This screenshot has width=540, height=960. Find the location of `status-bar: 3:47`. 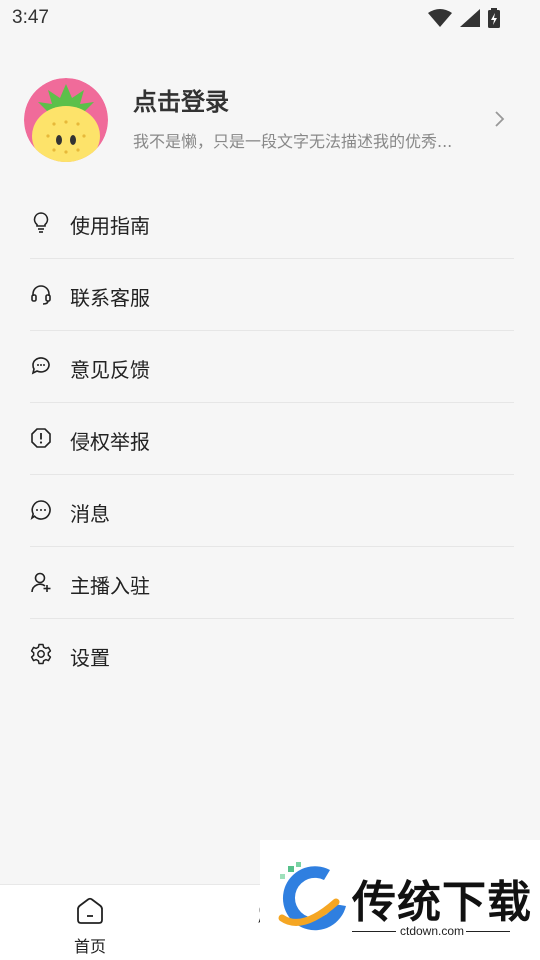

status-bar: 3:47 is located at coordinates (270, 19).